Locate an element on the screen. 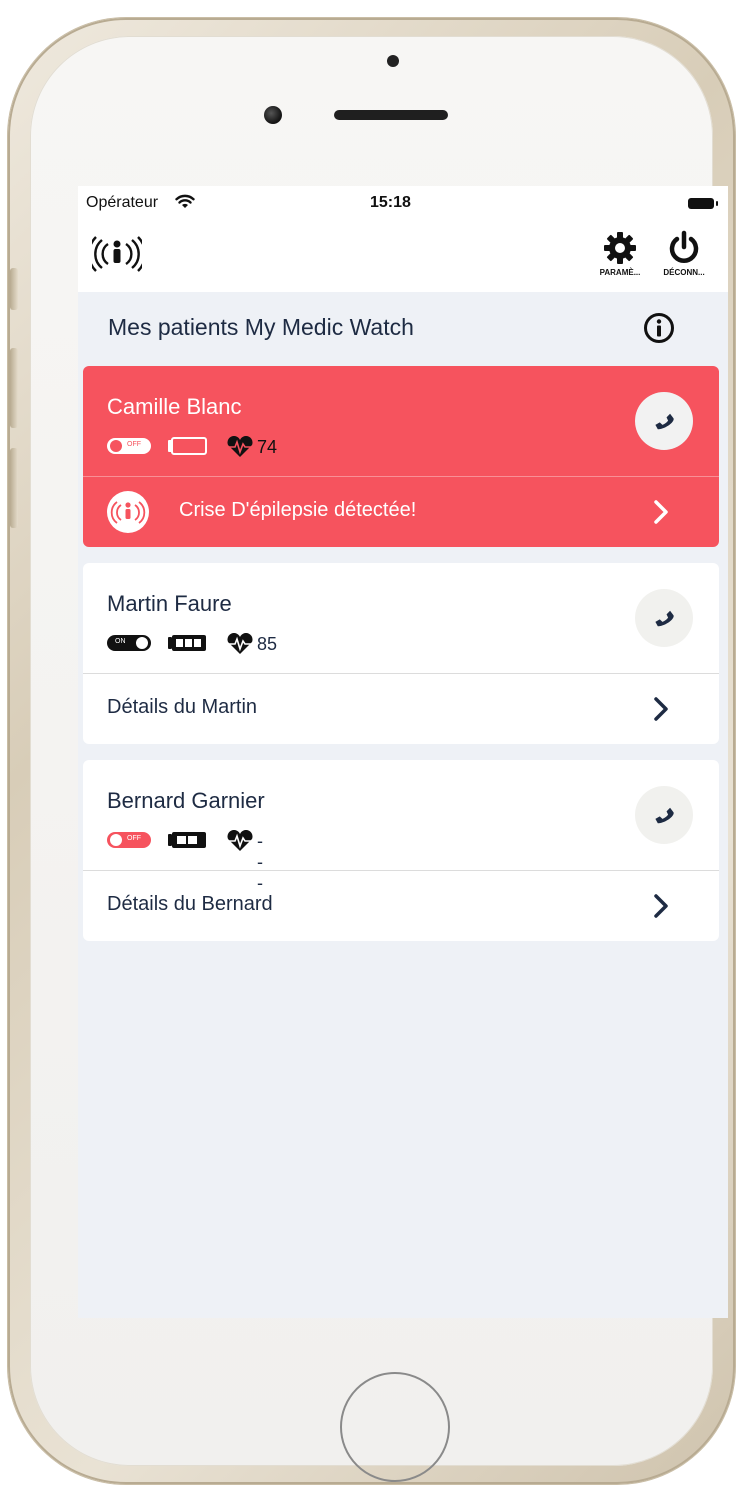  patient-name: Bernard Garnier is located at coordinates (186, 800).